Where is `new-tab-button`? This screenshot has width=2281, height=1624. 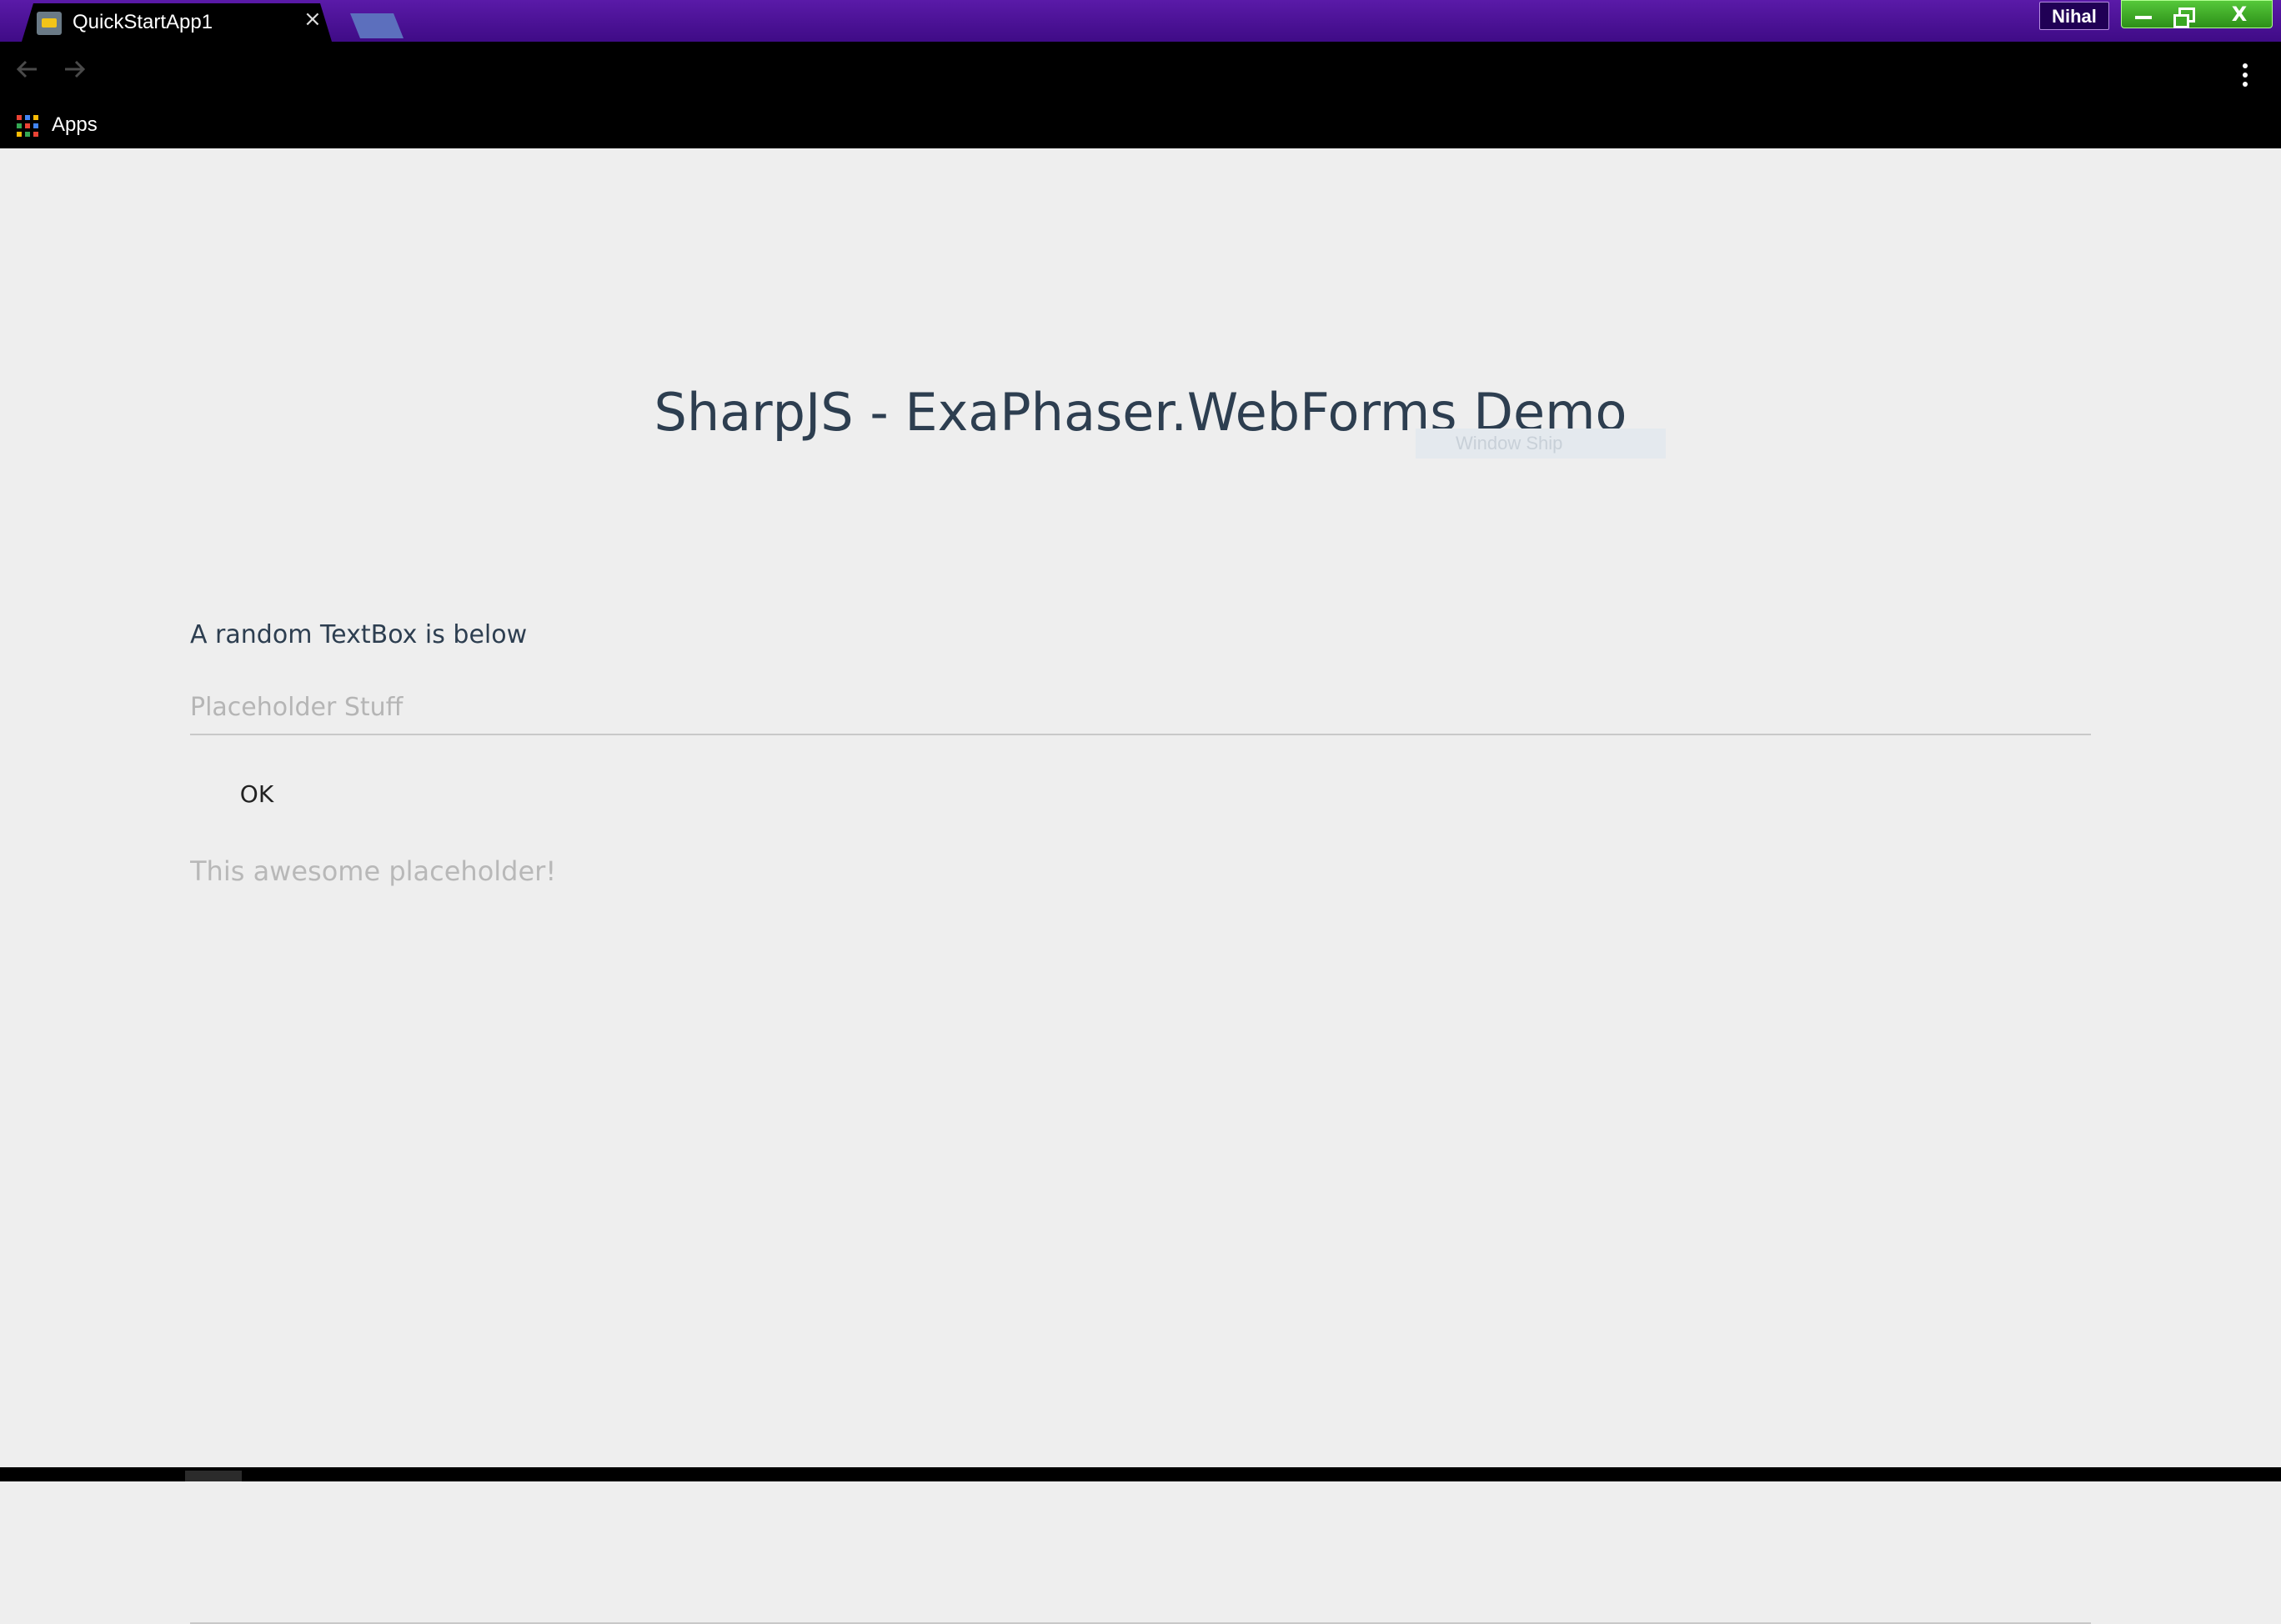 new-tab-button is located at coordinates (377, 25).